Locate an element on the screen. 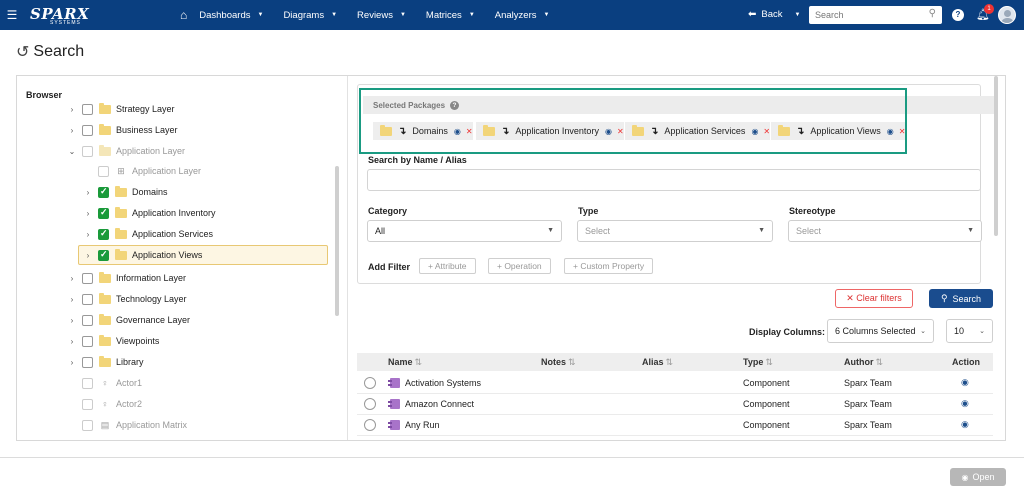 Image resolution: width=1024 pixels, height=491 pixels. cell-type: Component is located at coordinates (766, 383).